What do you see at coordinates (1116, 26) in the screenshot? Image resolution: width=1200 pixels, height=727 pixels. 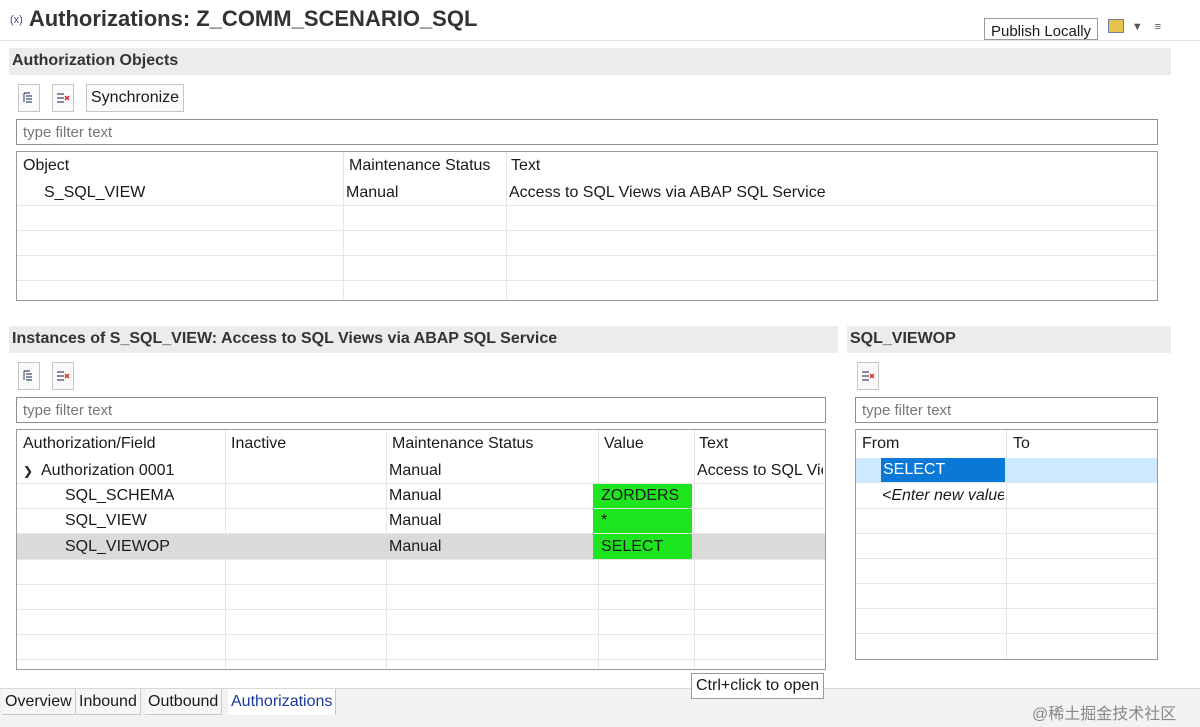 I see `settings-icon` at bounding box center [1116, 26].